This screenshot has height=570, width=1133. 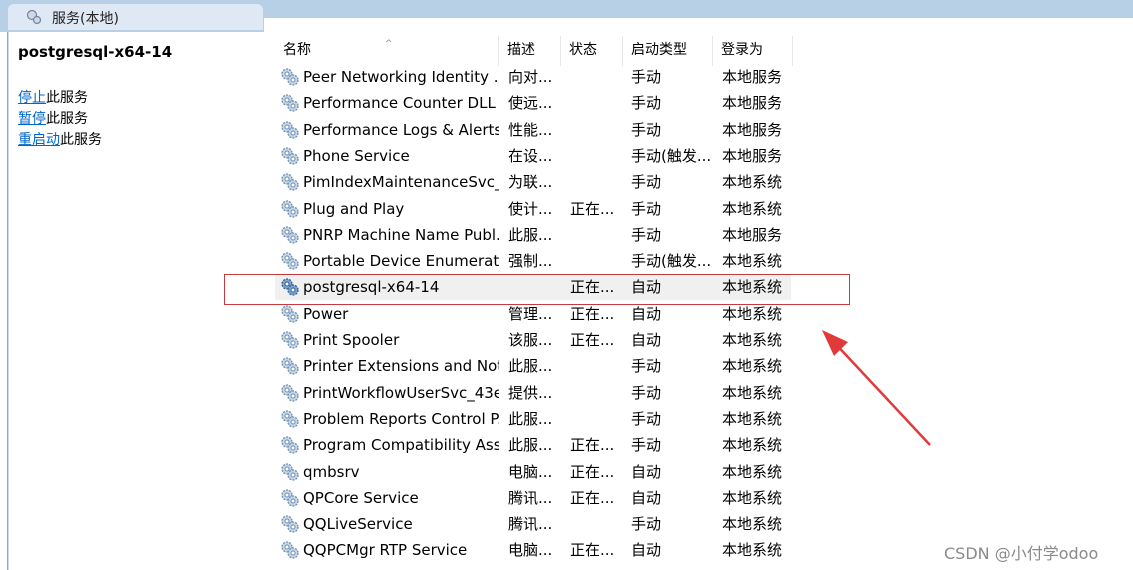 I want to click on table-row: Performance Logs & Alerts 性能... 手动 本地服务, so click(x=533, y=130).